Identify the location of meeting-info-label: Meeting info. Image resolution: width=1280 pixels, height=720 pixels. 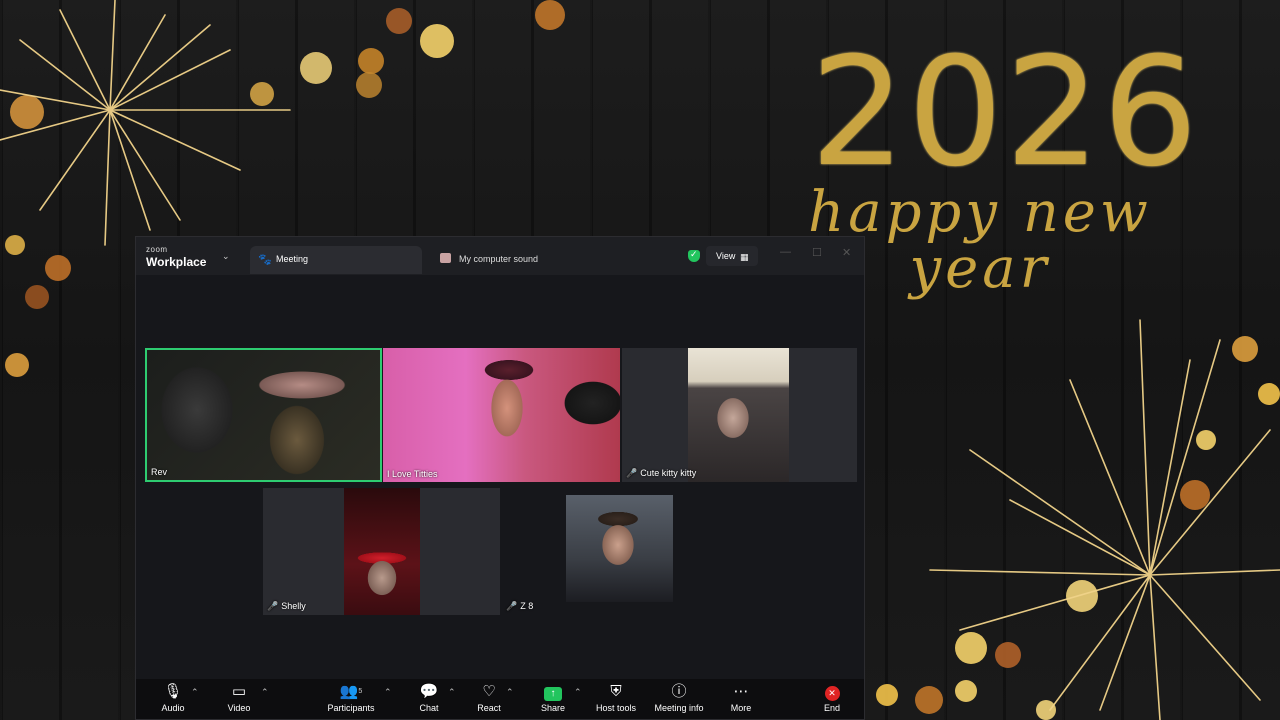
(679, 708).